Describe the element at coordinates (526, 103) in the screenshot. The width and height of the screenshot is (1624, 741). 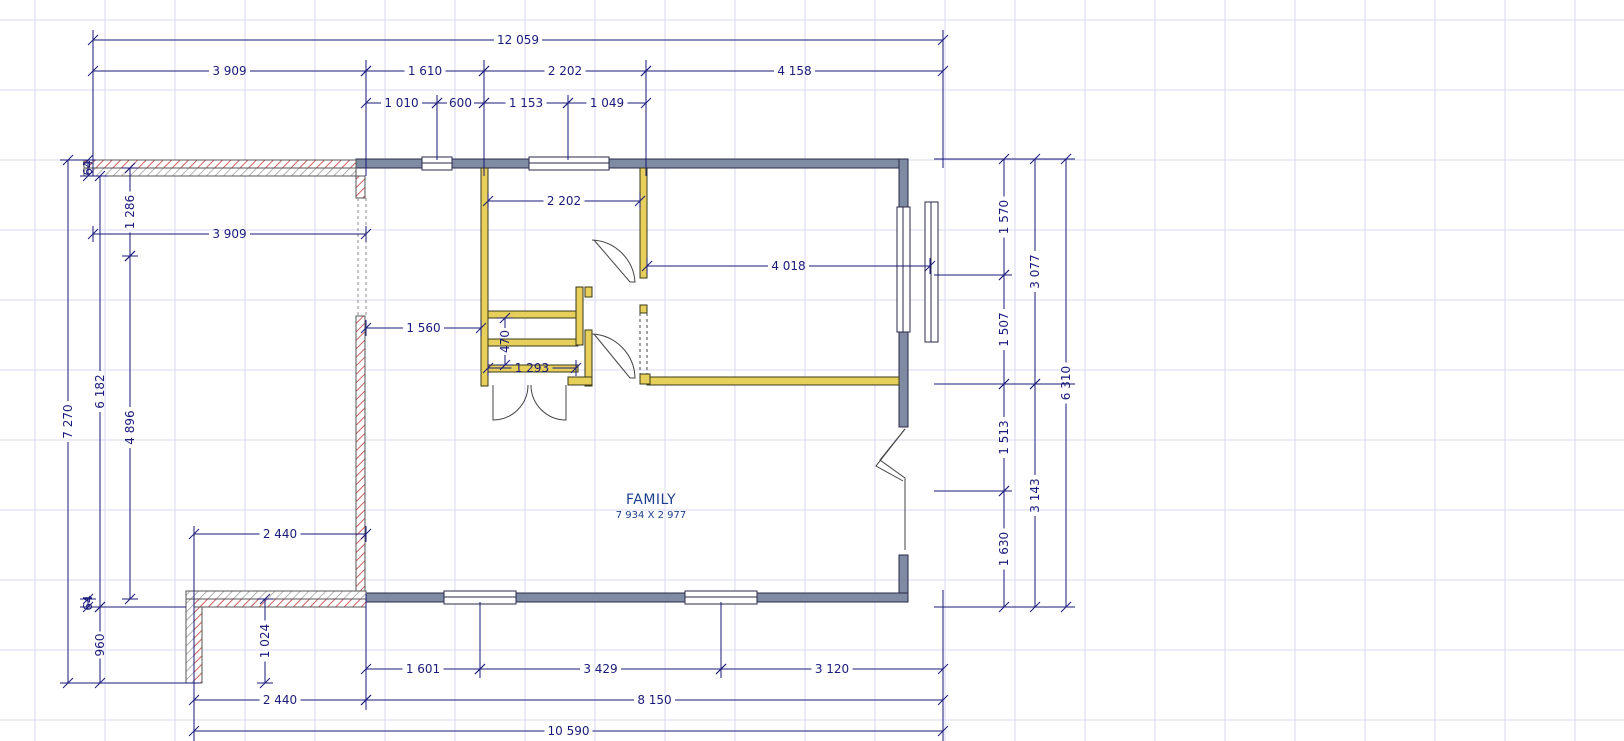
I see `dimension-label-window-top-3: 1 153` at that location.